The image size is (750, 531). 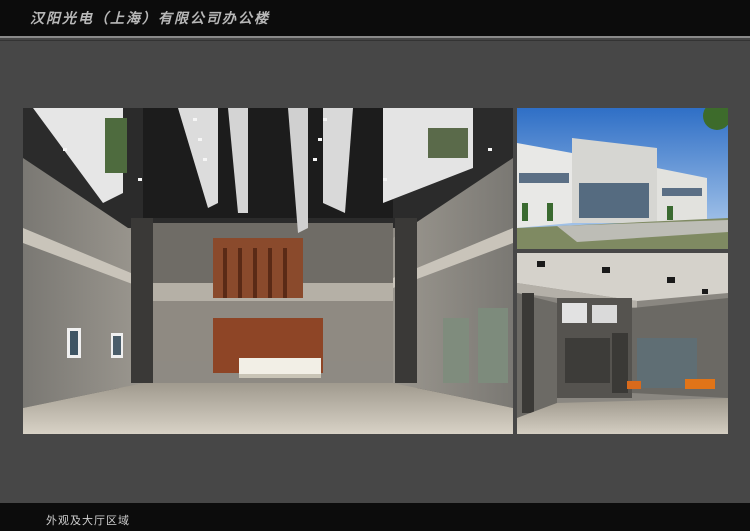 I want to click on header-bar: 汉阳光电（上海）有限公司办公楼, so click(x=375, y=18).